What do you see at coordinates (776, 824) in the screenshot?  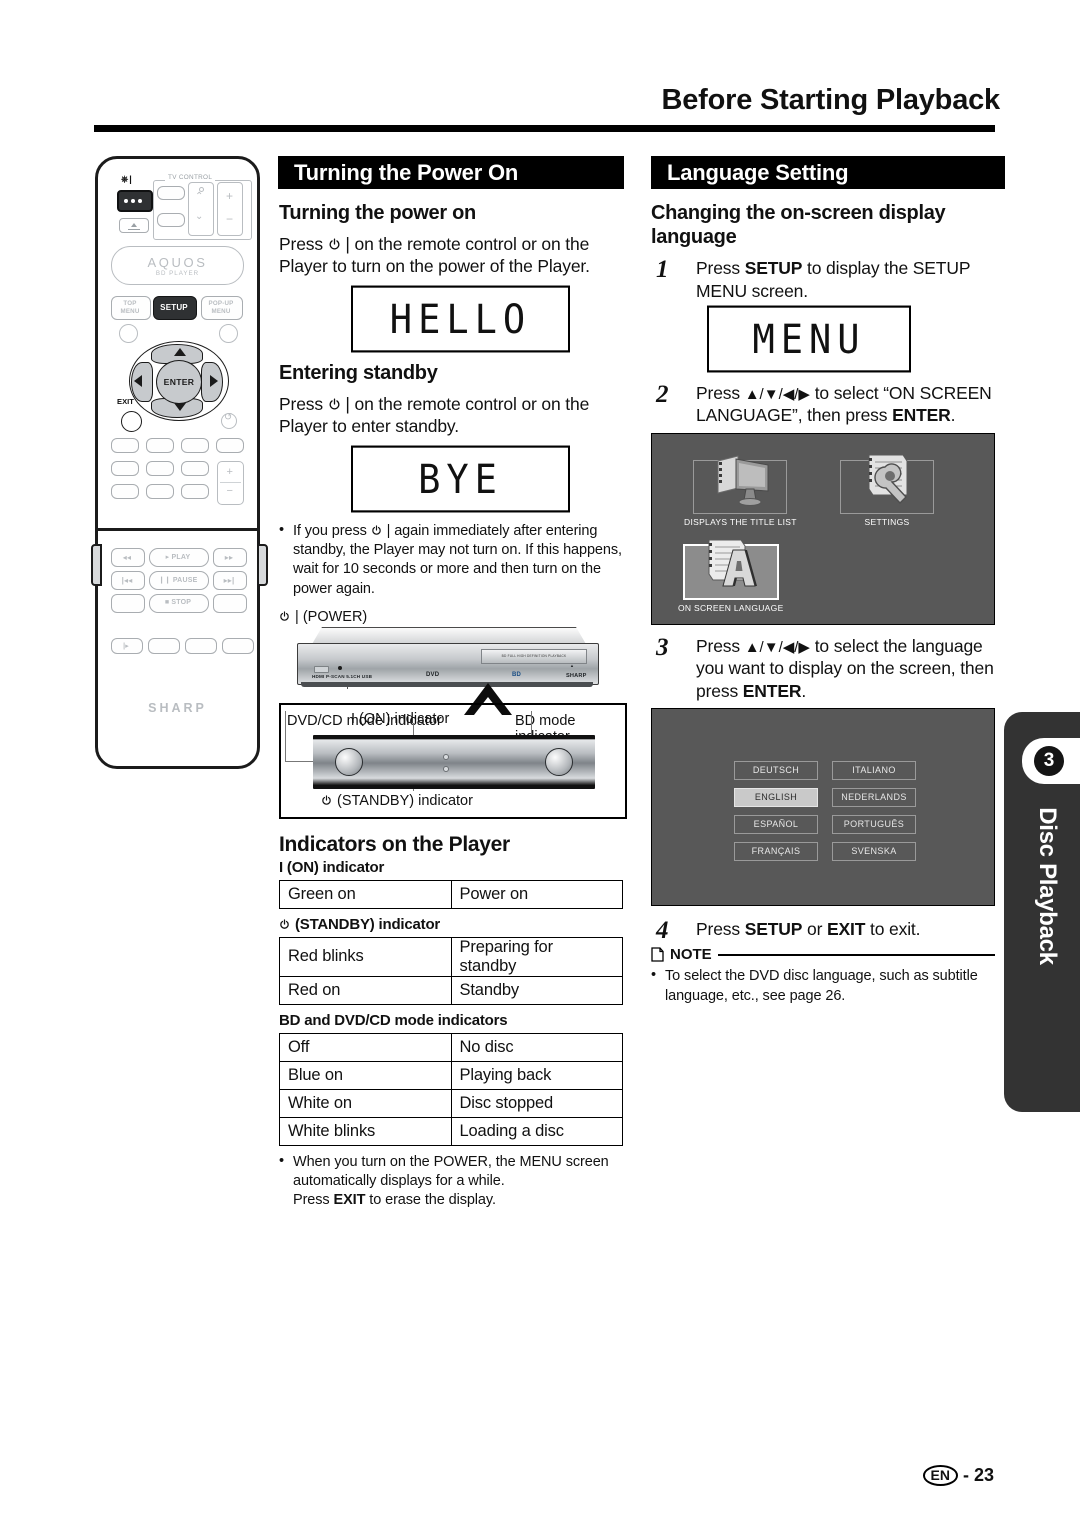 I see `language-option-espanol: ESPAÑOL` at bounding box center [776, 824].